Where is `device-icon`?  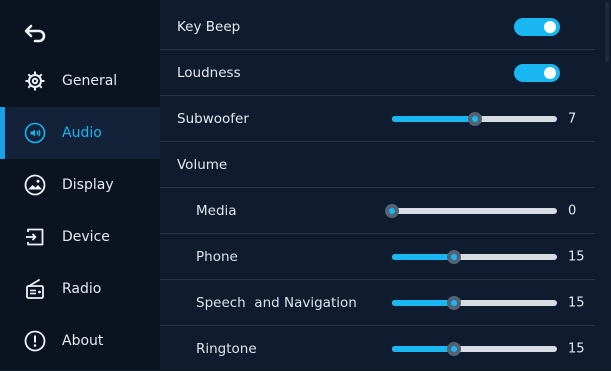 device-icon is located at coordinates (35, 237).